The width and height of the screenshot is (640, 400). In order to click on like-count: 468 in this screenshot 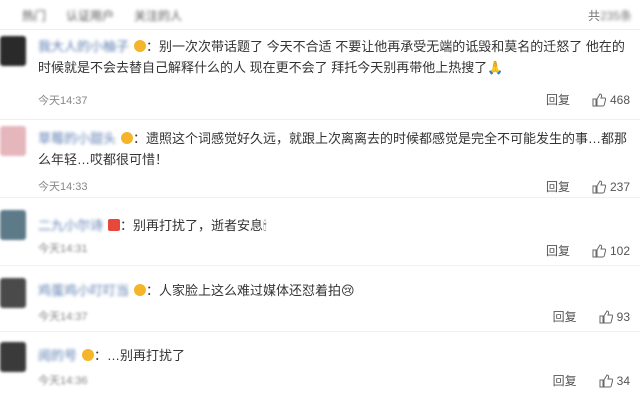, I will do `click(619, 99)`.